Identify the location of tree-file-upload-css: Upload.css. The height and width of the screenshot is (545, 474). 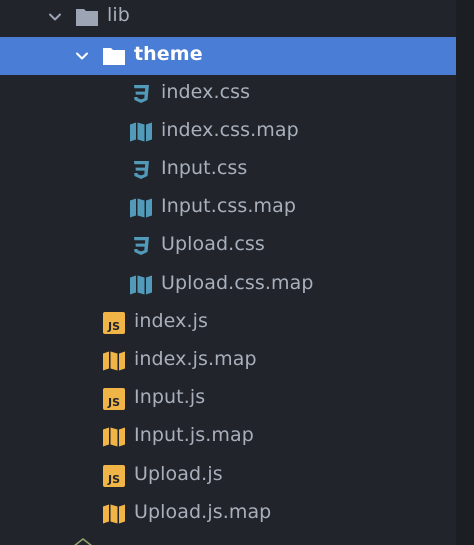
(228, 246).